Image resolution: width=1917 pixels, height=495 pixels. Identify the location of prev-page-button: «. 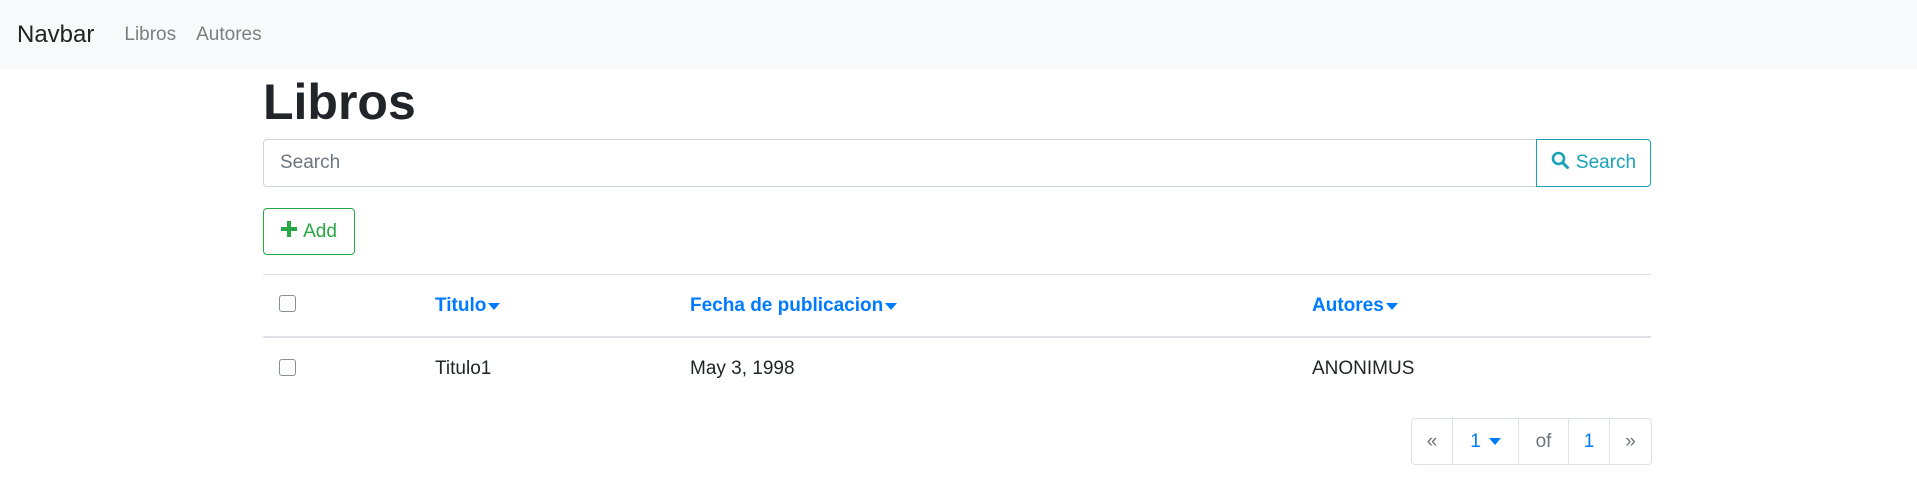
(1432, 441).